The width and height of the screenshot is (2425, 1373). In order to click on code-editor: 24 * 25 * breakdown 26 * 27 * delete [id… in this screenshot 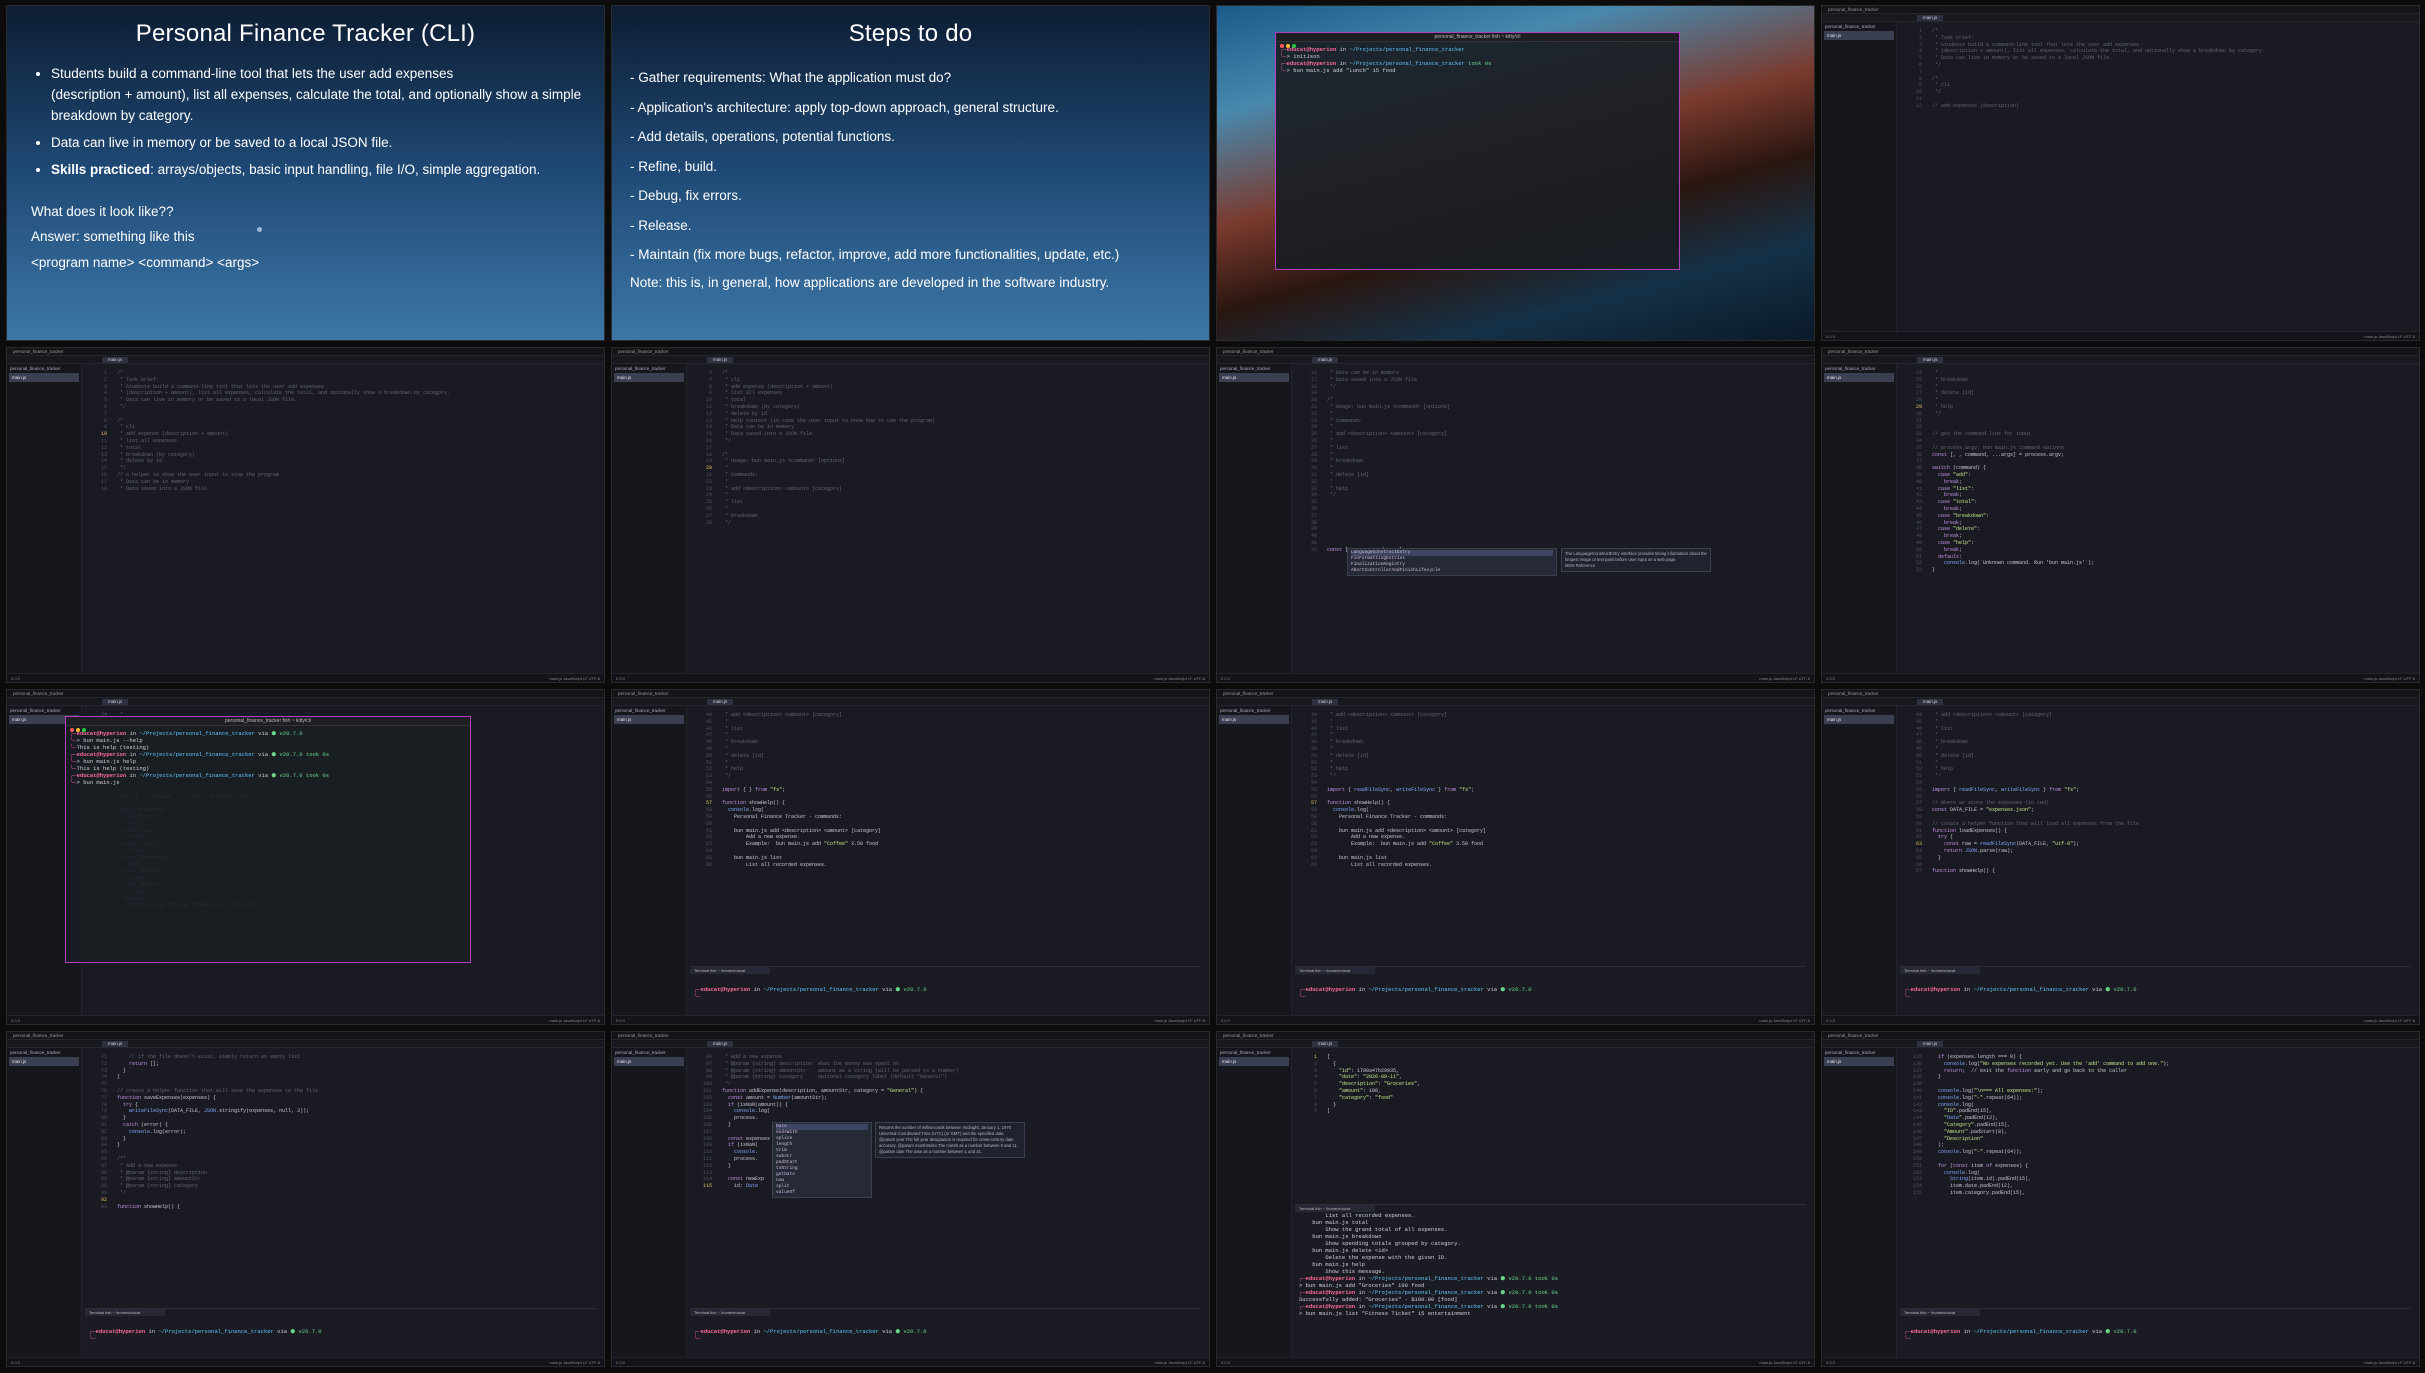, I will do `click(2155, 520)`.